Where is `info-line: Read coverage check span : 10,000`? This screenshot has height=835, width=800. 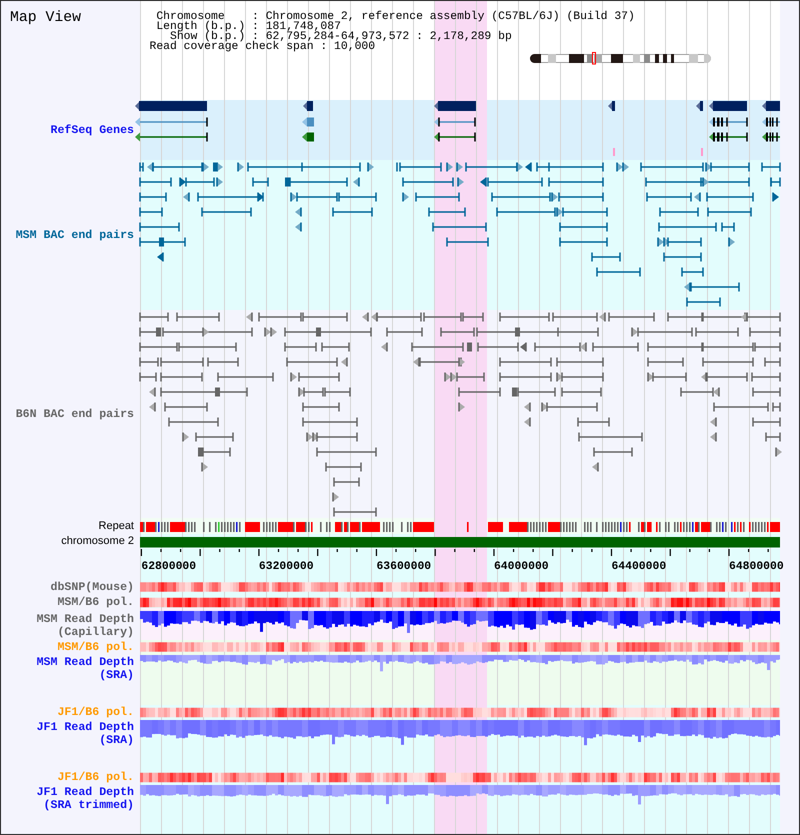 info-line: Read coverage check span : 10,000 is located at coordinates (263, 47).